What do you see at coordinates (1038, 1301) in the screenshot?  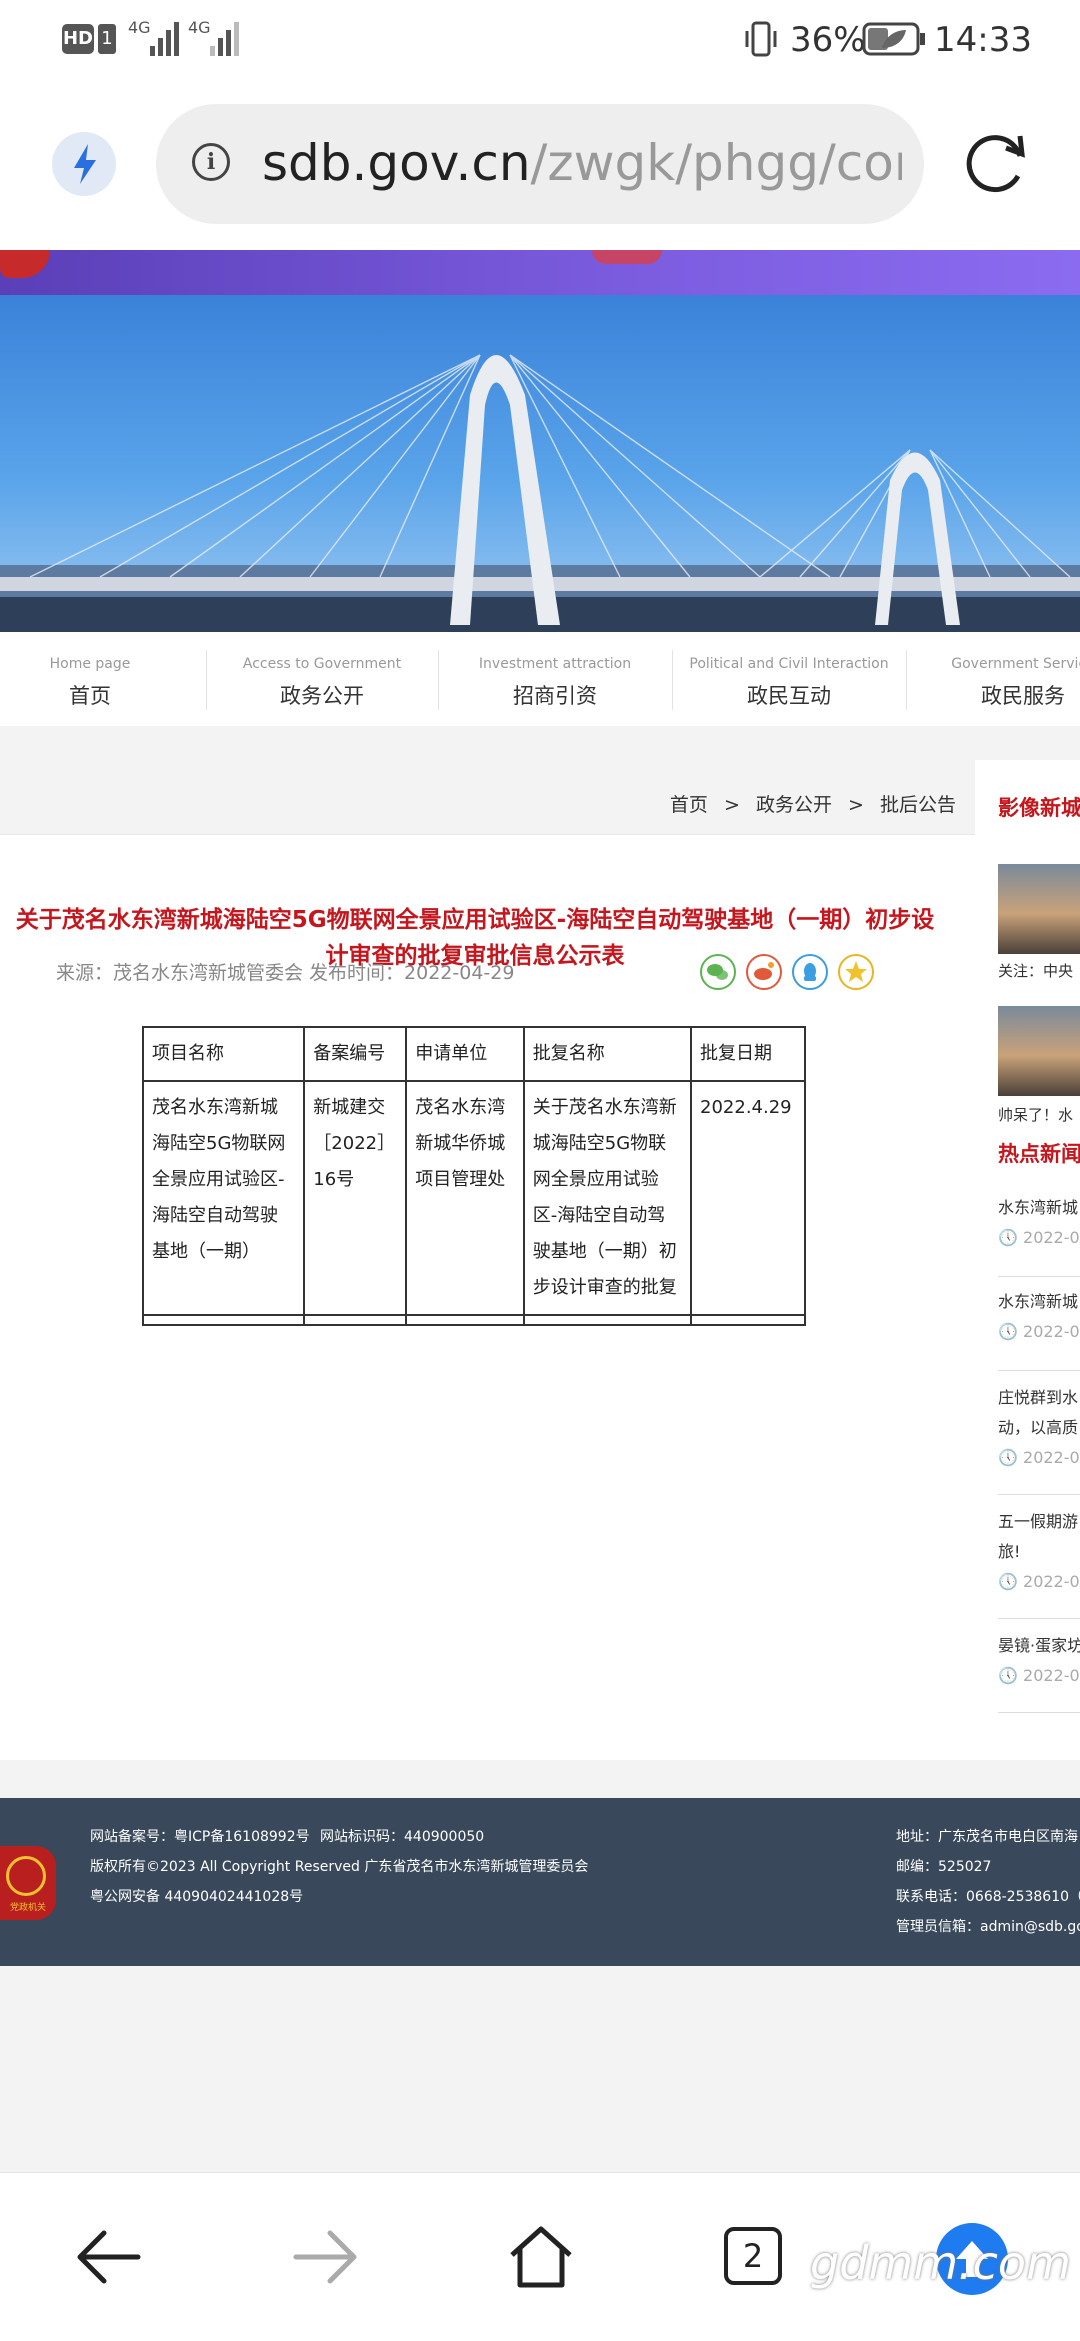 I see `news-title: 水东湾新城` at bounding box center [1038, 1301].